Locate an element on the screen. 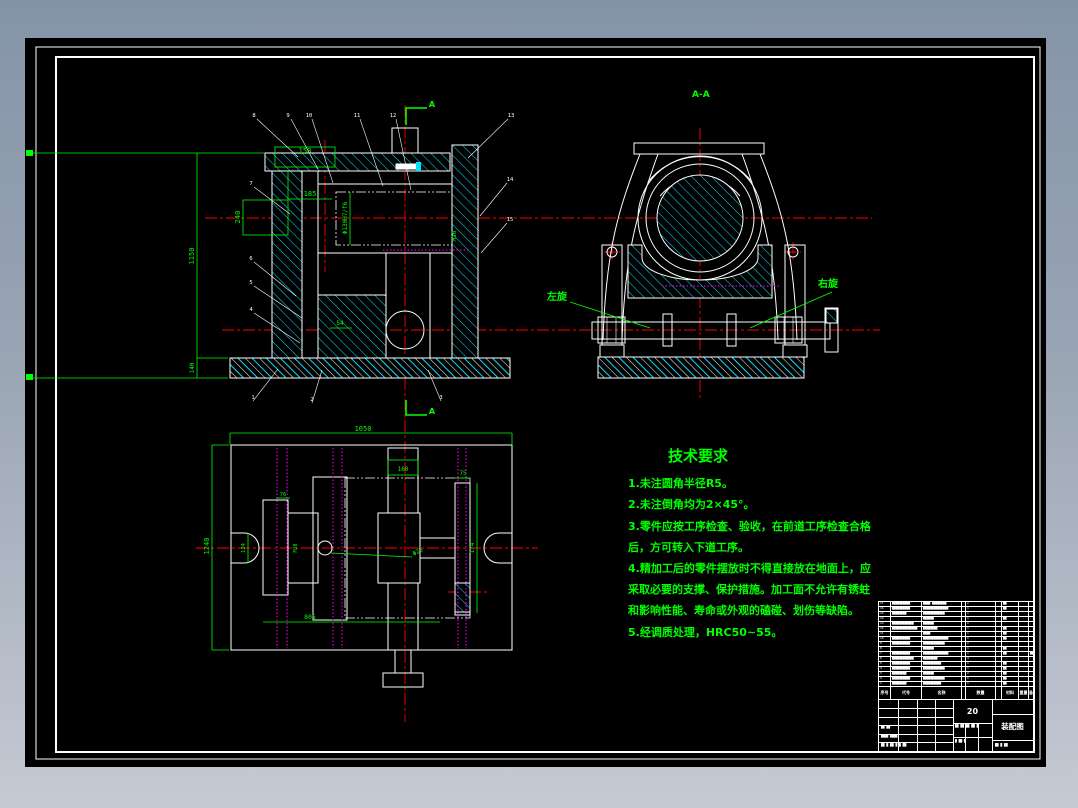 The image size is (1078, 808). bom-header-cell: 重量 is located at coordinates (1024, 693).